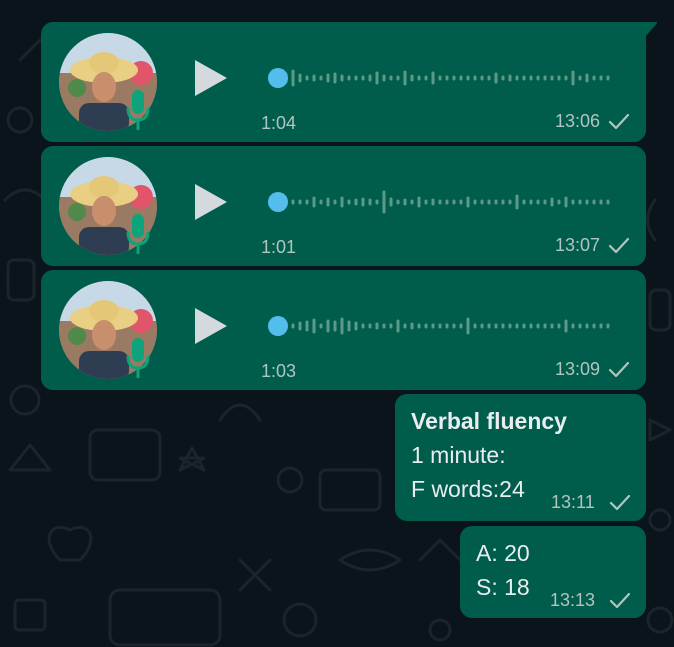 The image size is (674, 647). I want to click on message-time: 13:09, so click(577, 369).